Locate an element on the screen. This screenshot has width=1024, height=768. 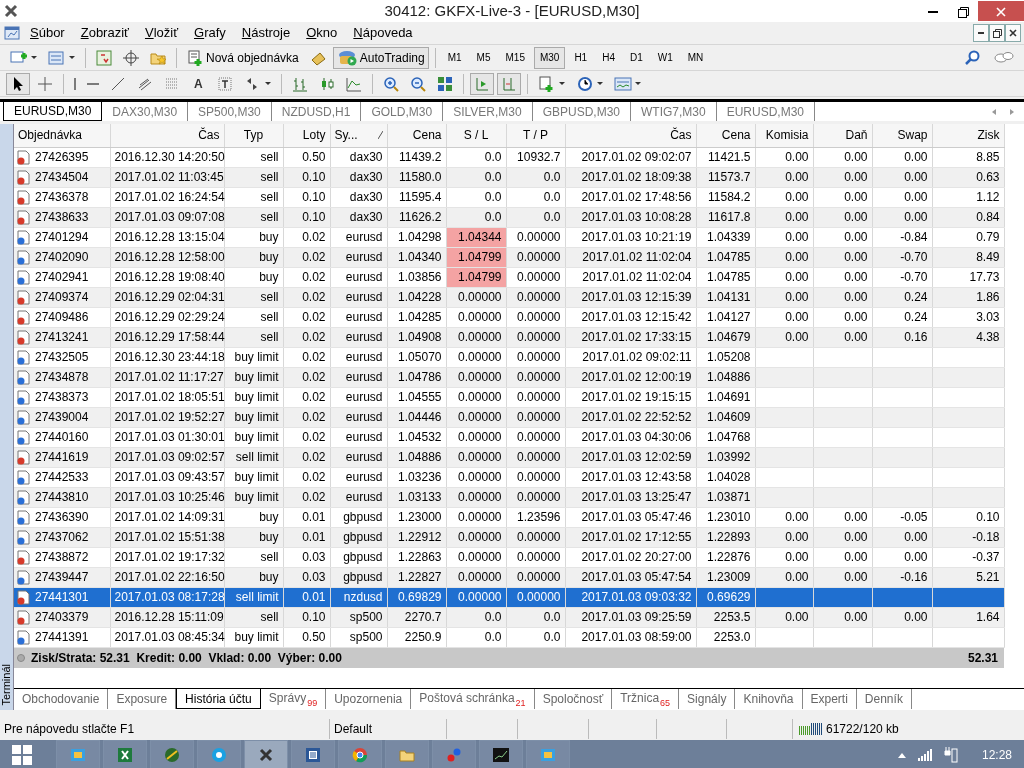
table-cell: 1.23596 is located at coordinates (535, 517).